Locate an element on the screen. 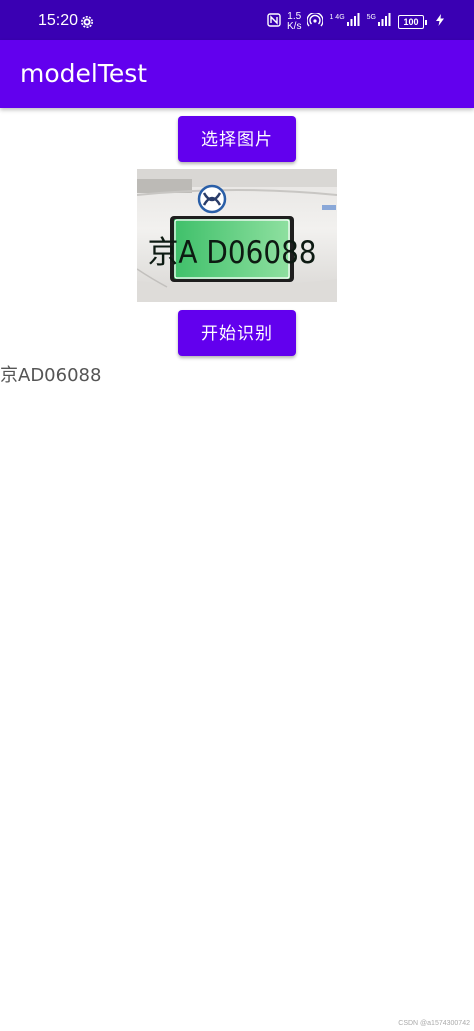  battery-tip is located at coordinates (426, 22).